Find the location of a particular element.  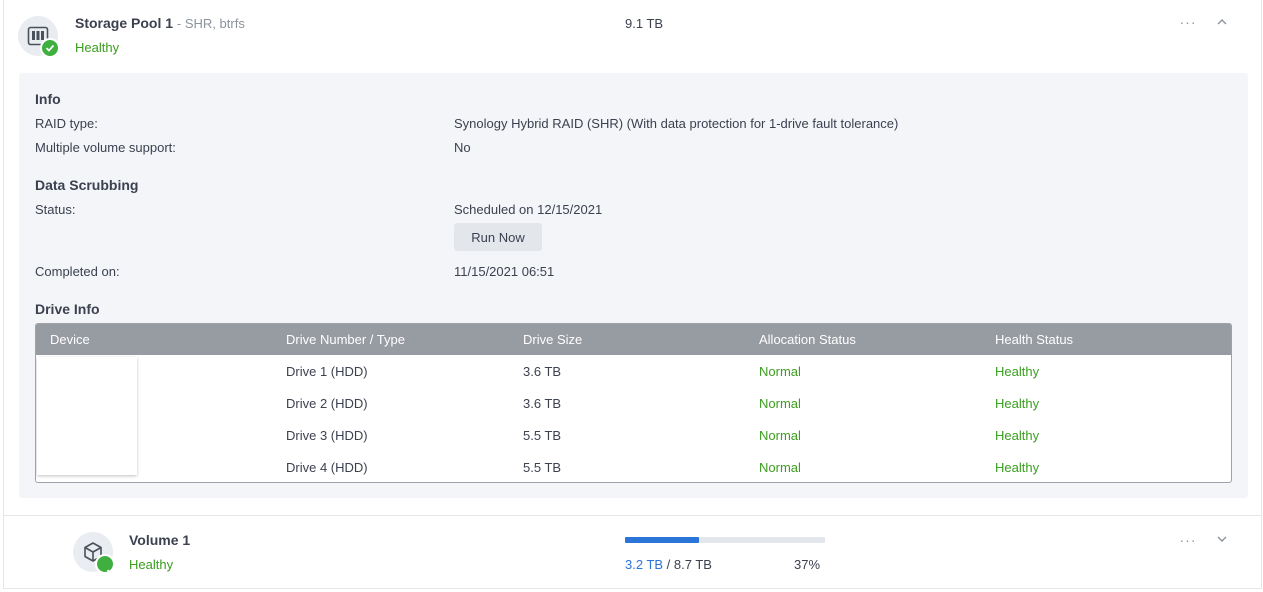

volume-cube-icon is located at coordinates (94, 553).